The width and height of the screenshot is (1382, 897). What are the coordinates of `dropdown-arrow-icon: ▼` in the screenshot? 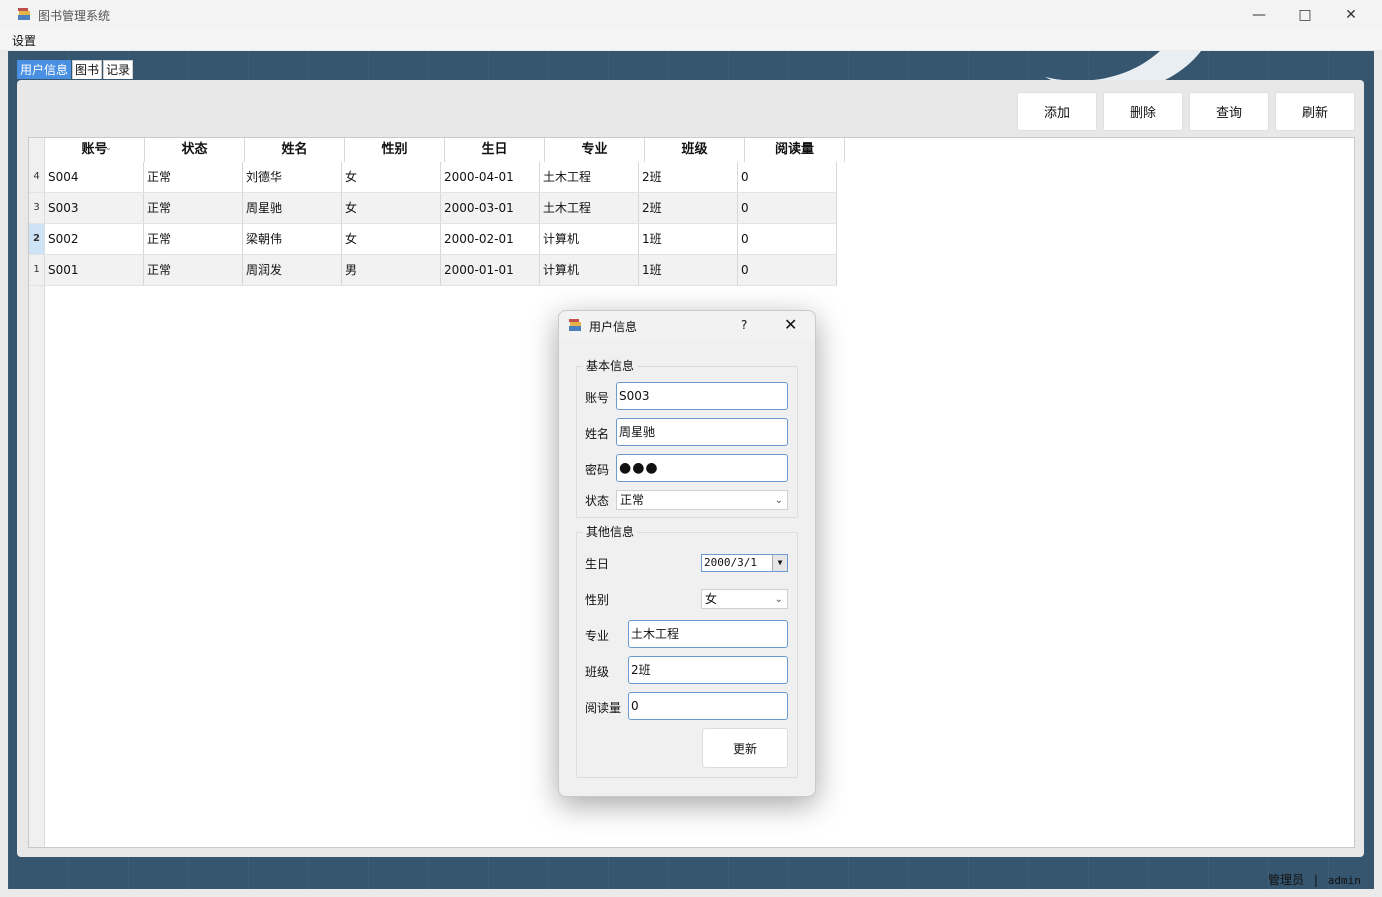 It's located at (779, 563).